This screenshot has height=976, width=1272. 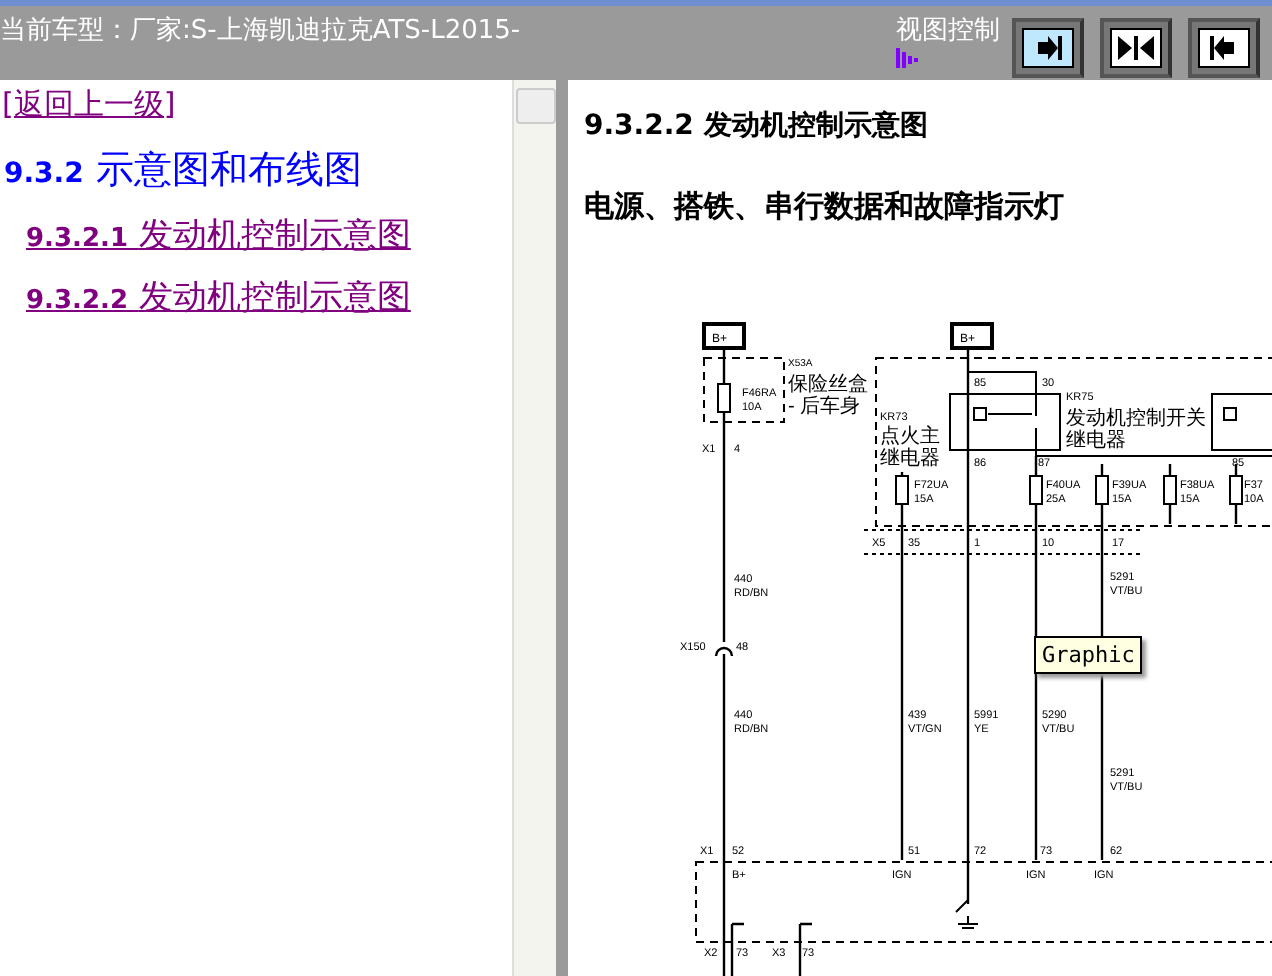 What do you see at coordinates (948, 31) in the screenshot?
I see `view-control-label: 视图控制` at bounding box center [948, 31].